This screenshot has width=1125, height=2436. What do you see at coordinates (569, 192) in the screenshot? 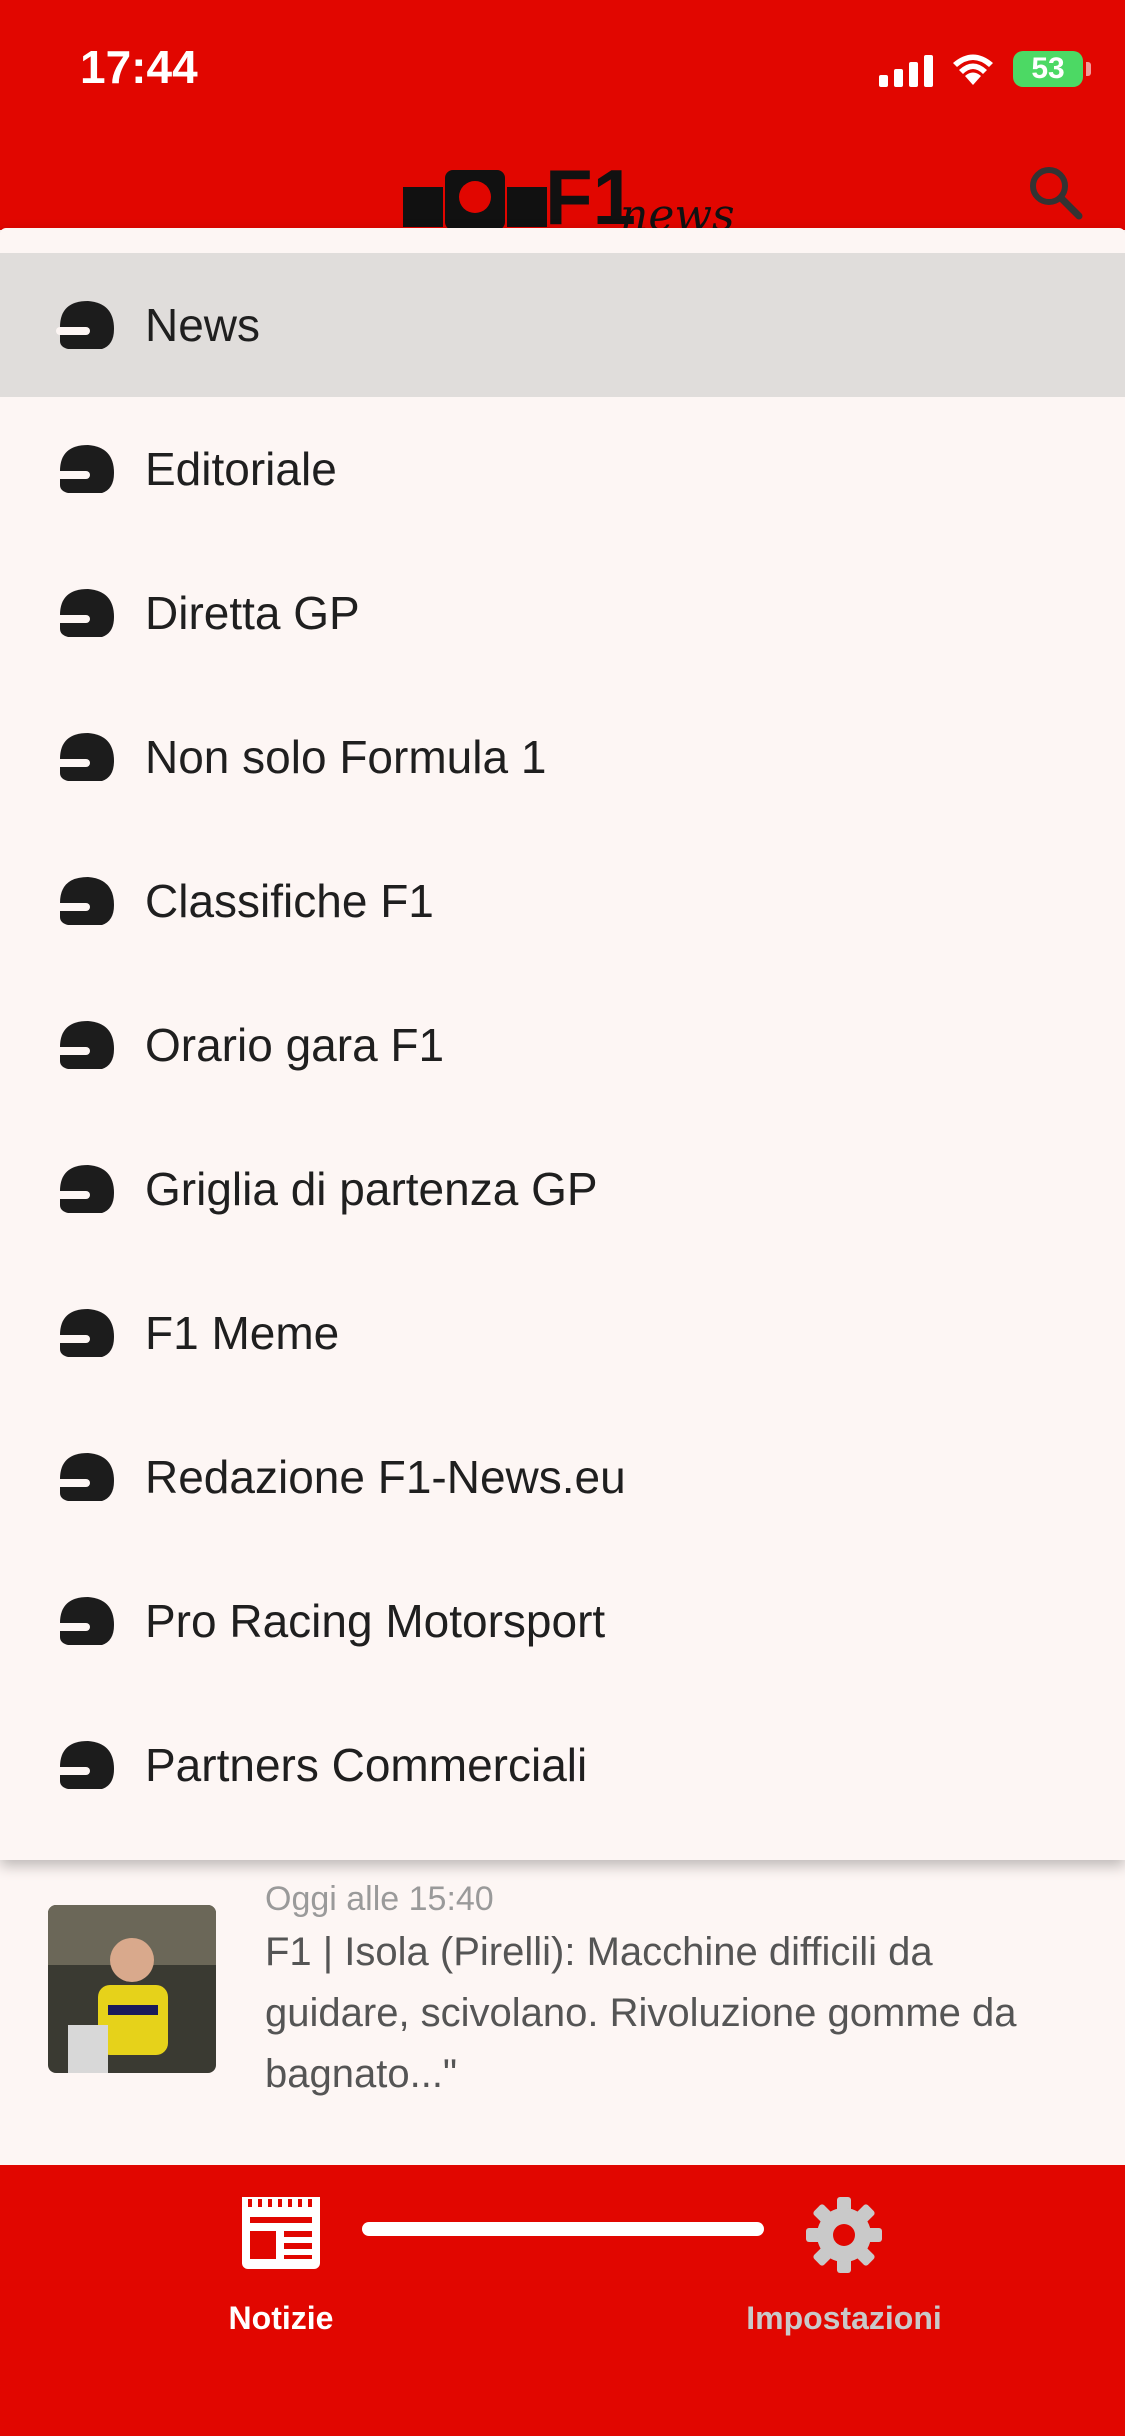
I see `f1-news-logo: F1 news` at bounding box center [569, 192].